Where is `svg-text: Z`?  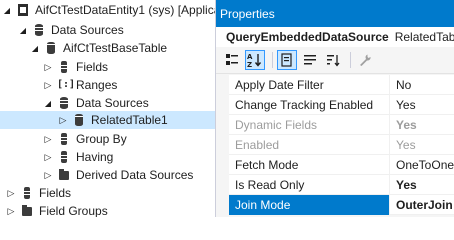 svg-text: Z is located at coordinates (249, 64).